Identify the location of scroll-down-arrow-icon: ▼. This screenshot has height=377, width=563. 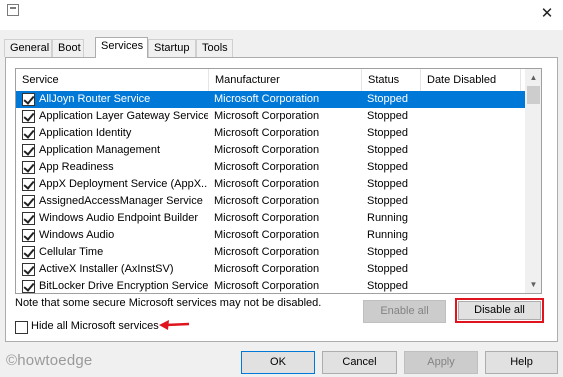
(533, 284).